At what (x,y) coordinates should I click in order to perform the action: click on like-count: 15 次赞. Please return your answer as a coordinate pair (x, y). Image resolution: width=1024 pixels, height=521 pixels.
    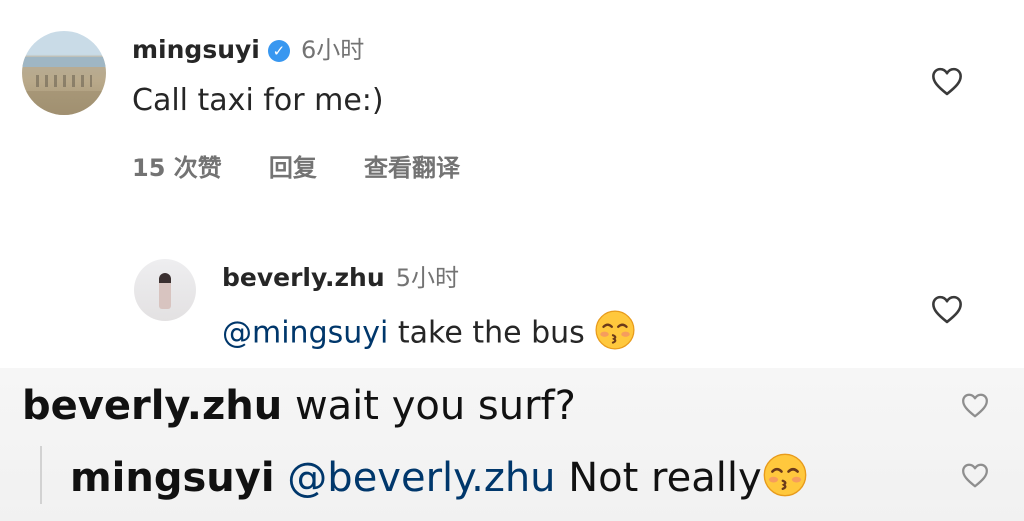
    Looking at the image, I should click on (177, 168).